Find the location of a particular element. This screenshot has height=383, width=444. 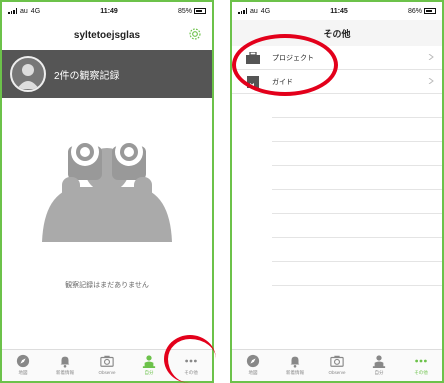

battery-percent: 86% is located at coordinates (414, 11).